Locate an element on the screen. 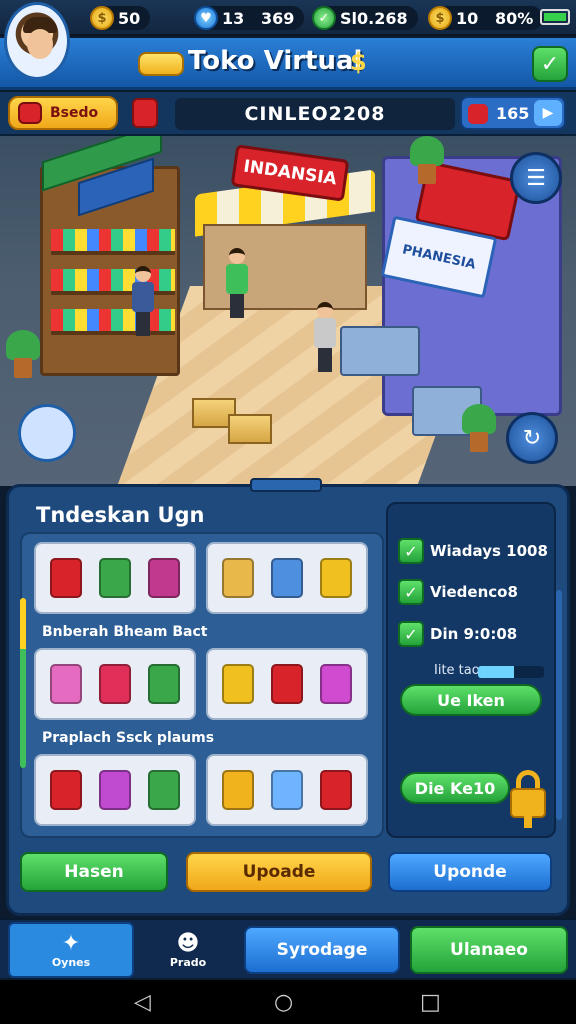  upgrade-alt-button: Uponde is located at coordinates (470, 872).